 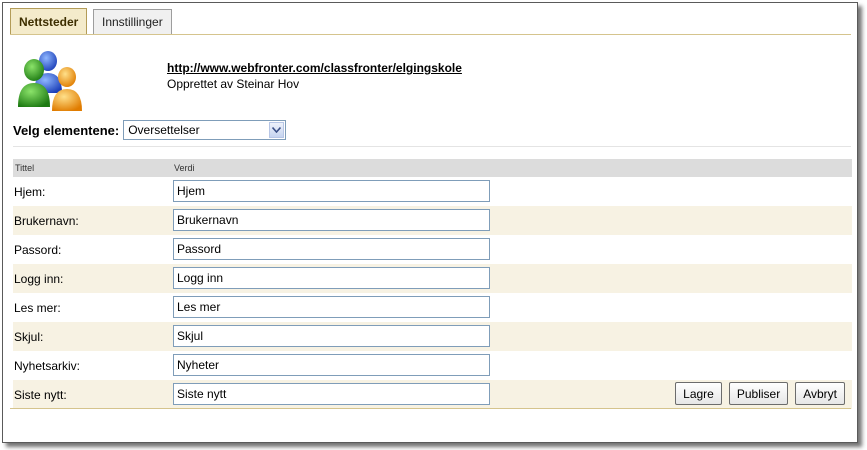 What do you see at coordinates (277, 130) in the screenshot?
I see `chevron-down-icon` at bounding box center [277, 130].